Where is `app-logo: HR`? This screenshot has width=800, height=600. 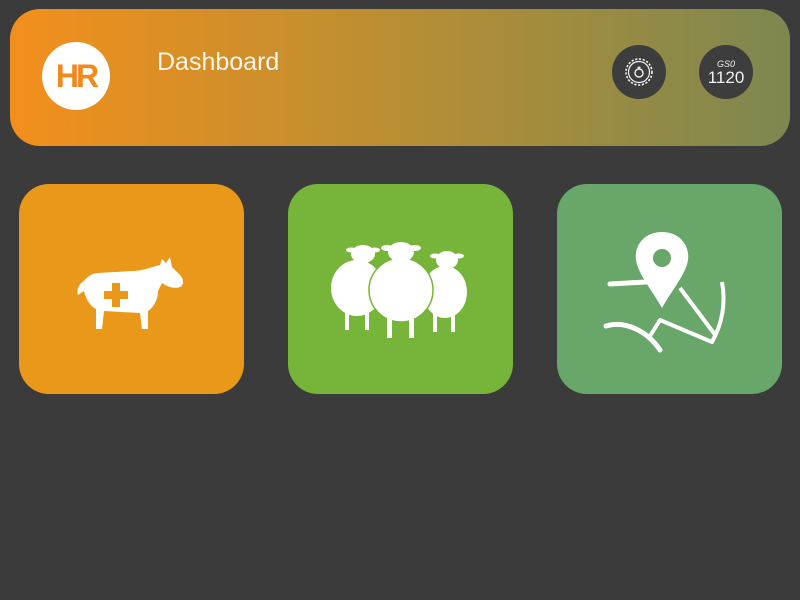
app-logo: HR is located at coordinates (76, 76).